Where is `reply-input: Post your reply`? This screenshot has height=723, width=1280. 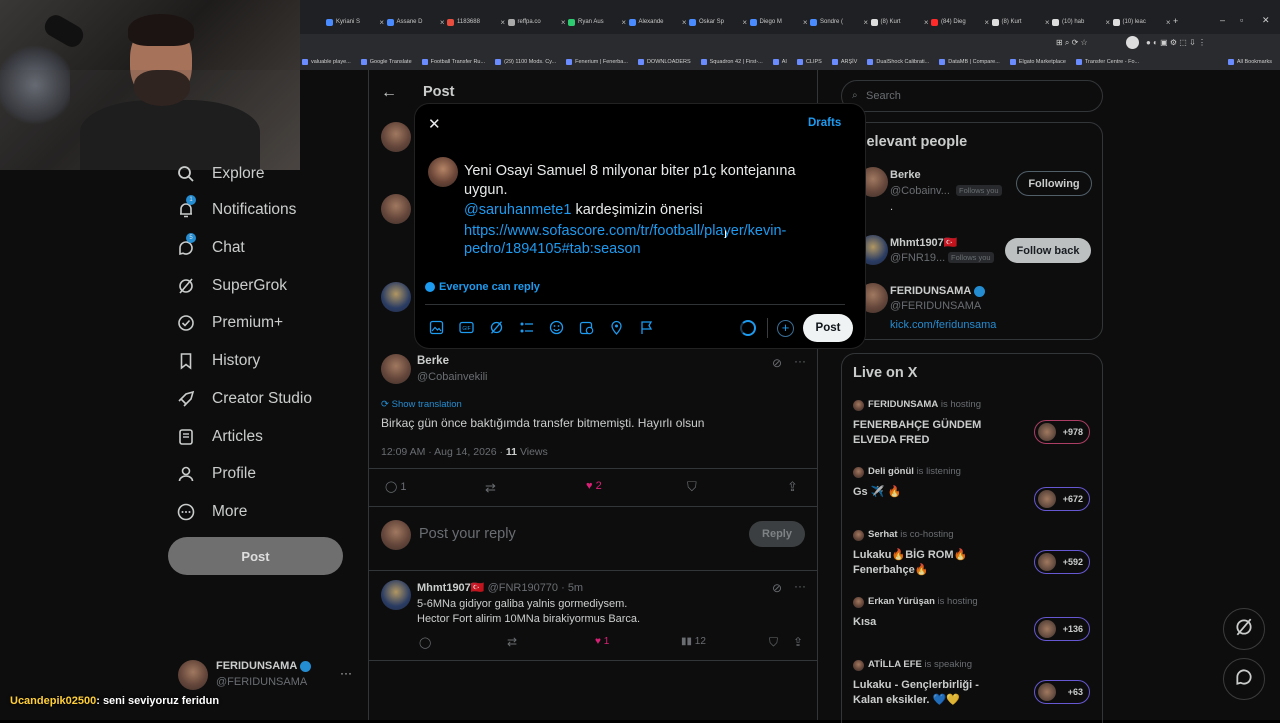 reply-input: Post your reply is located at coordinates (467, 534).